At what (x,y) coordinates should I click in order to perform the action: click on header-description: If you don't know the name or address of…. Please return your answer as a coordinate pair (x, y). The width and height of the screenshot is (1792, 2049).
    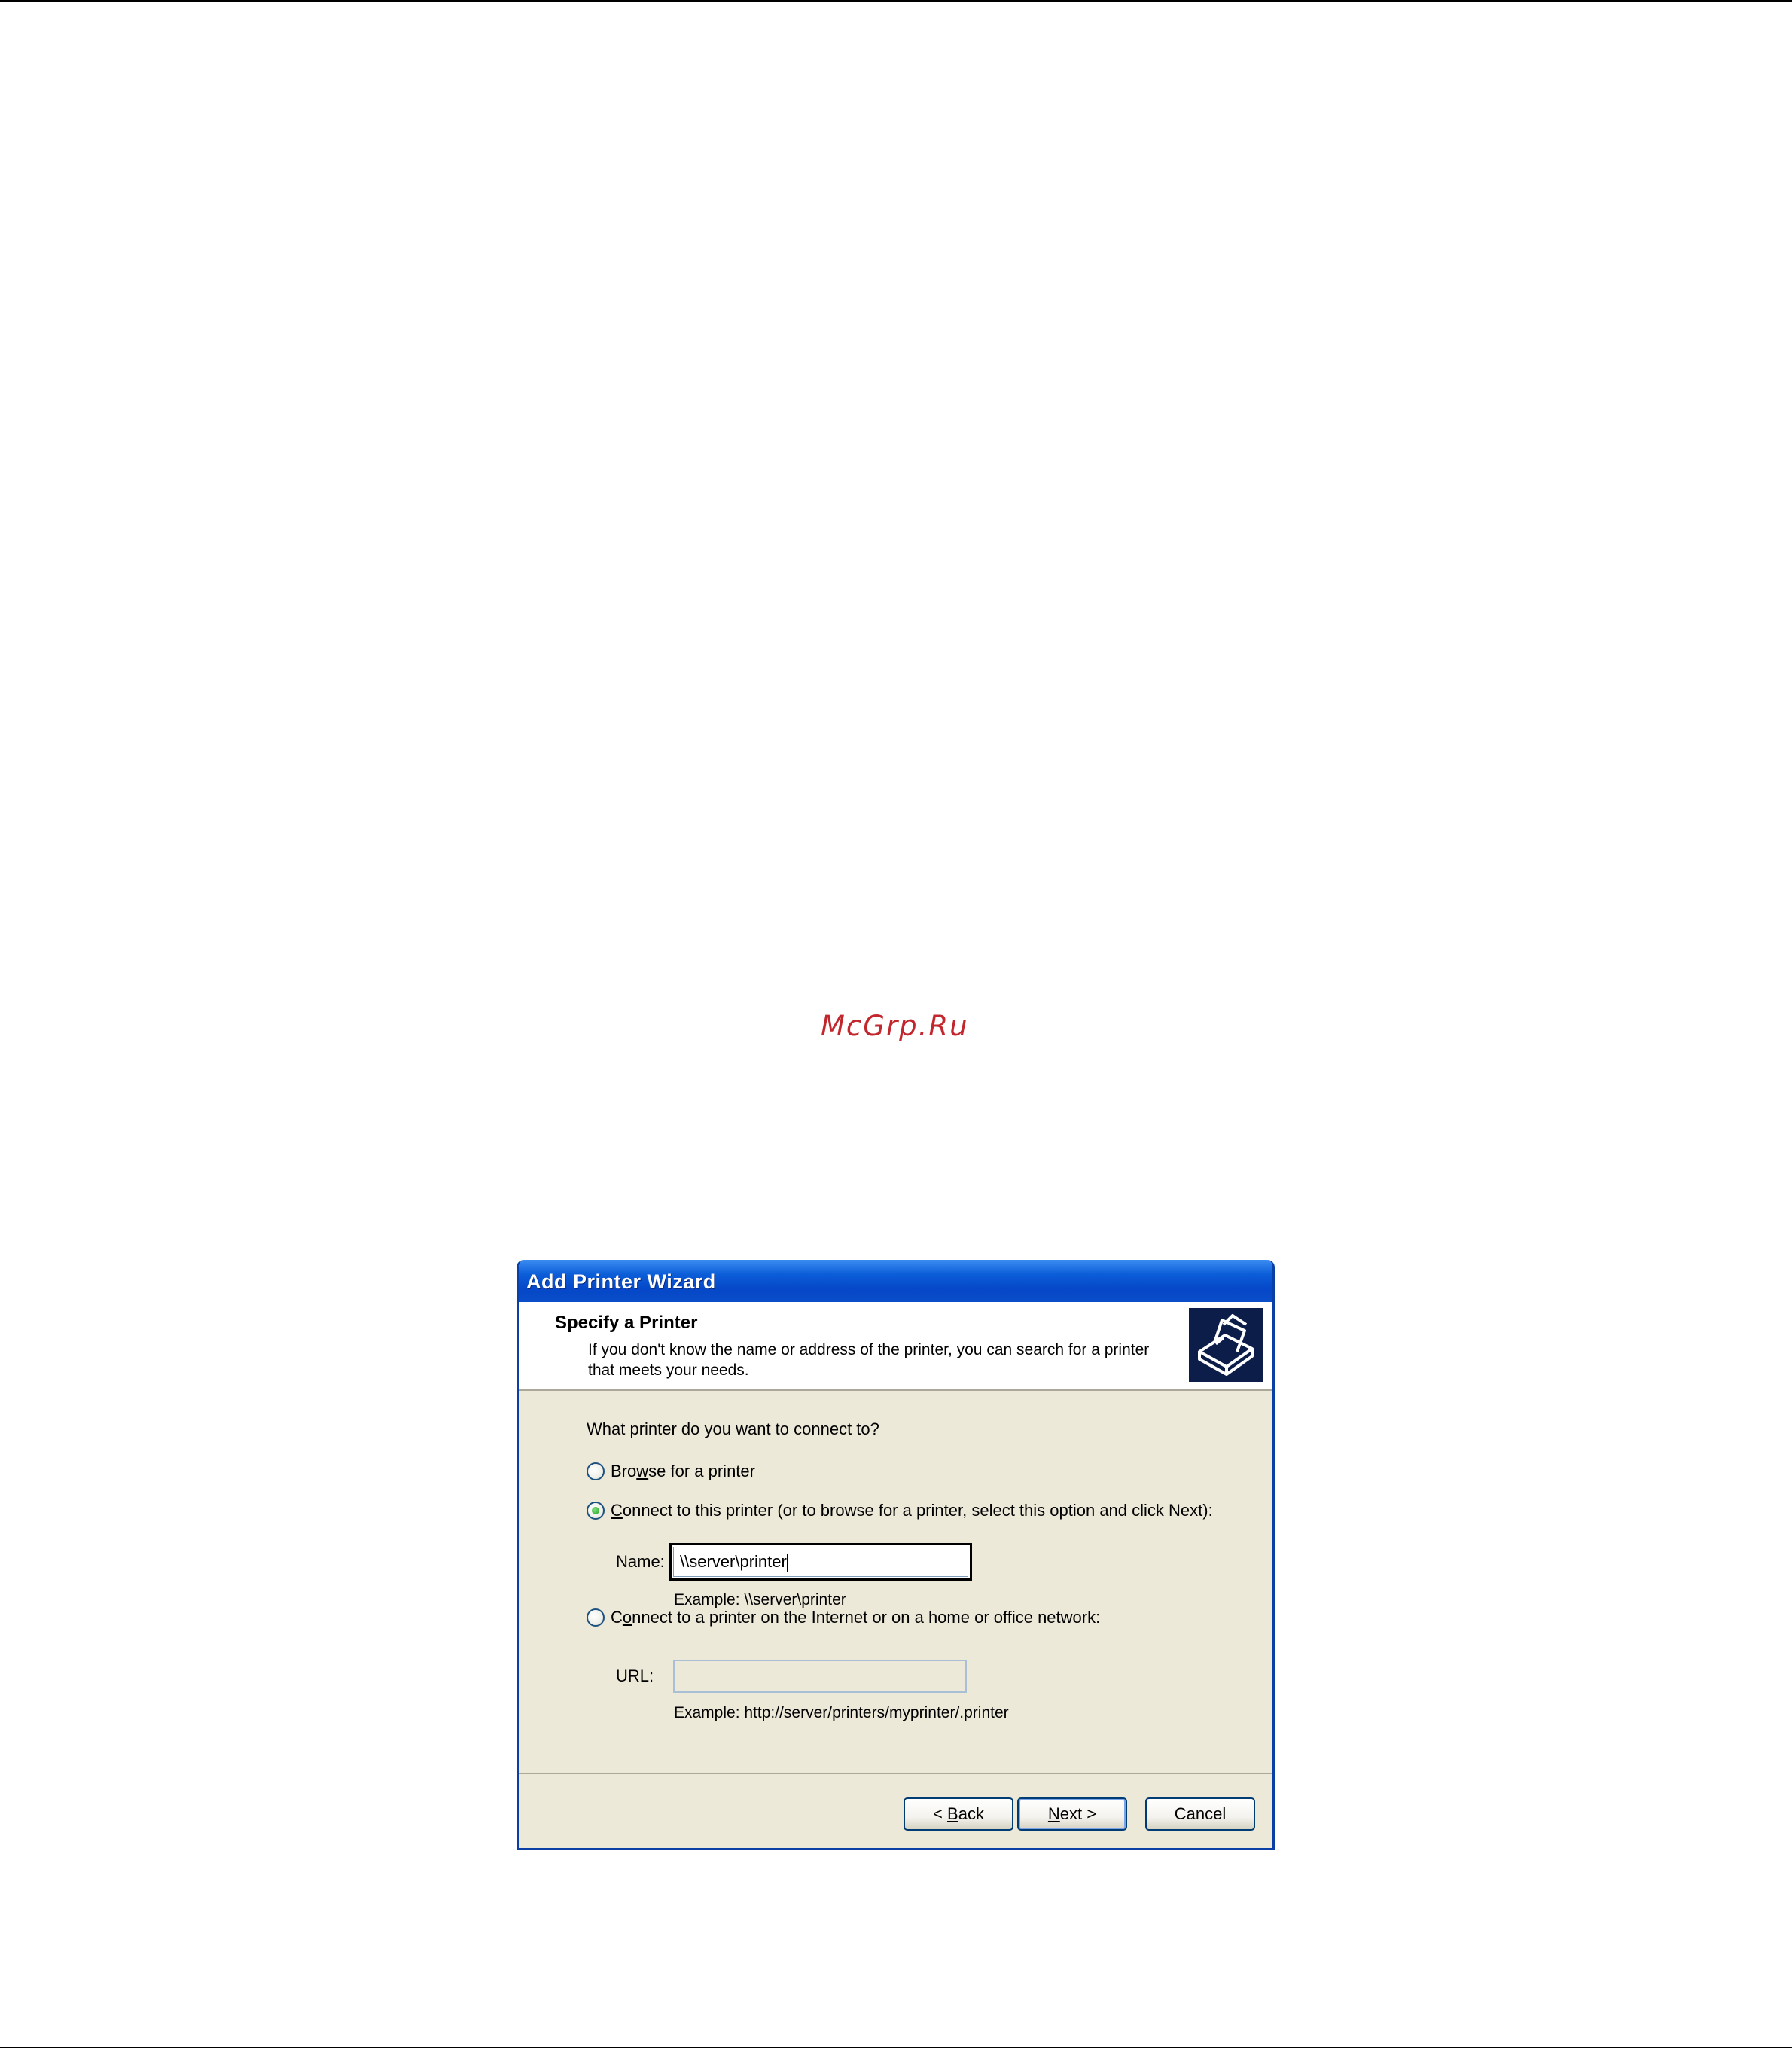
    Looking at the image, I should click on (869, 1360).